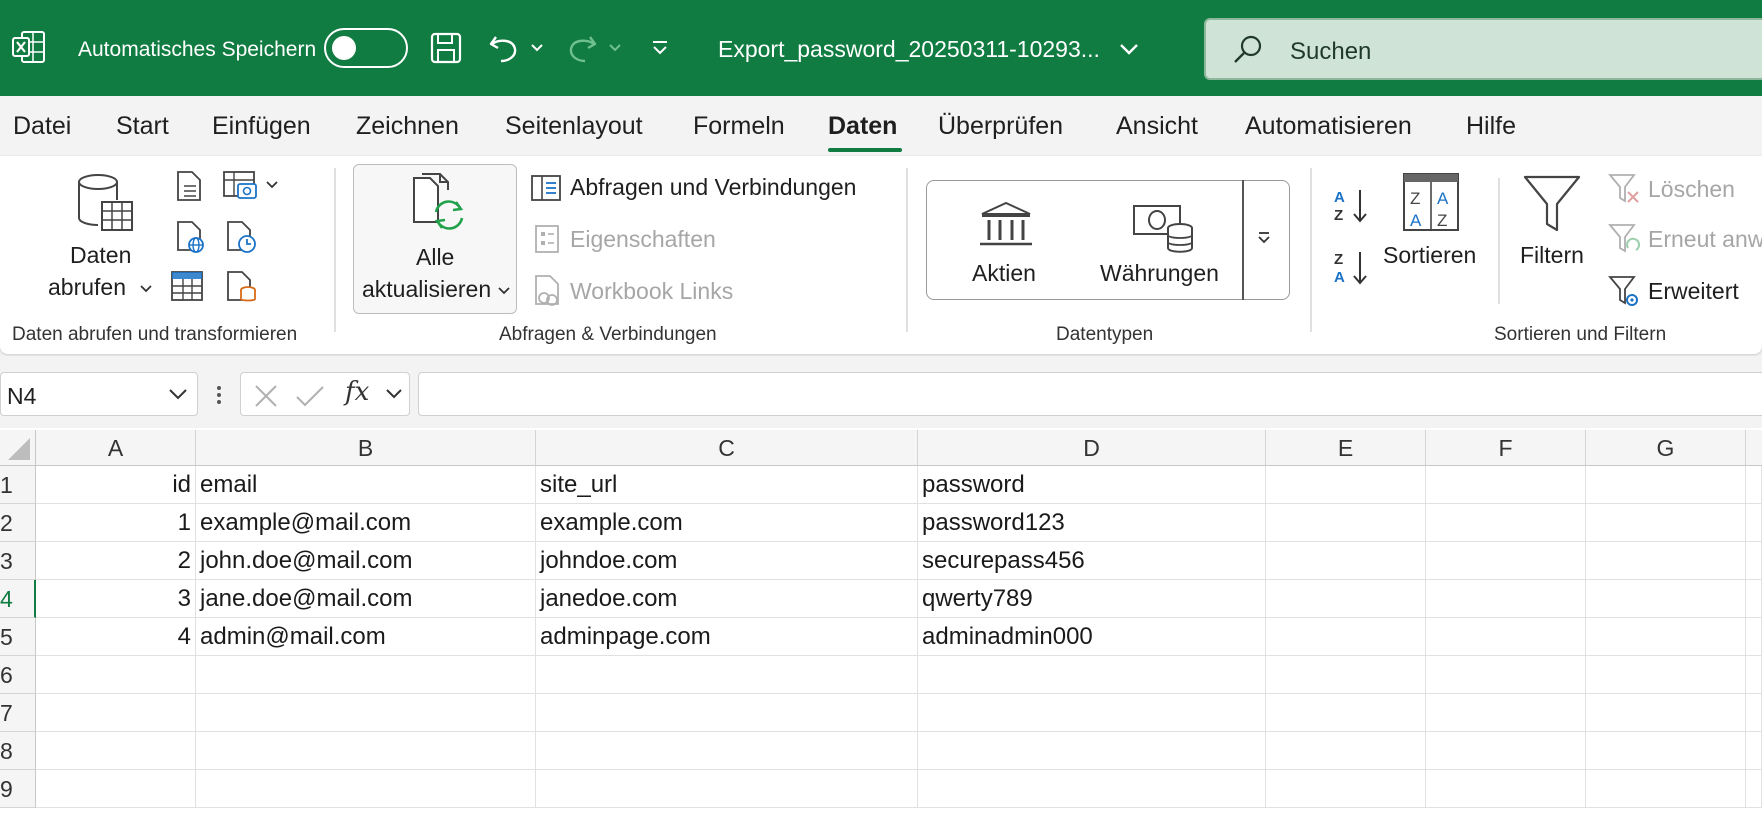  I want to click on cell-a9, so click(116, 789).